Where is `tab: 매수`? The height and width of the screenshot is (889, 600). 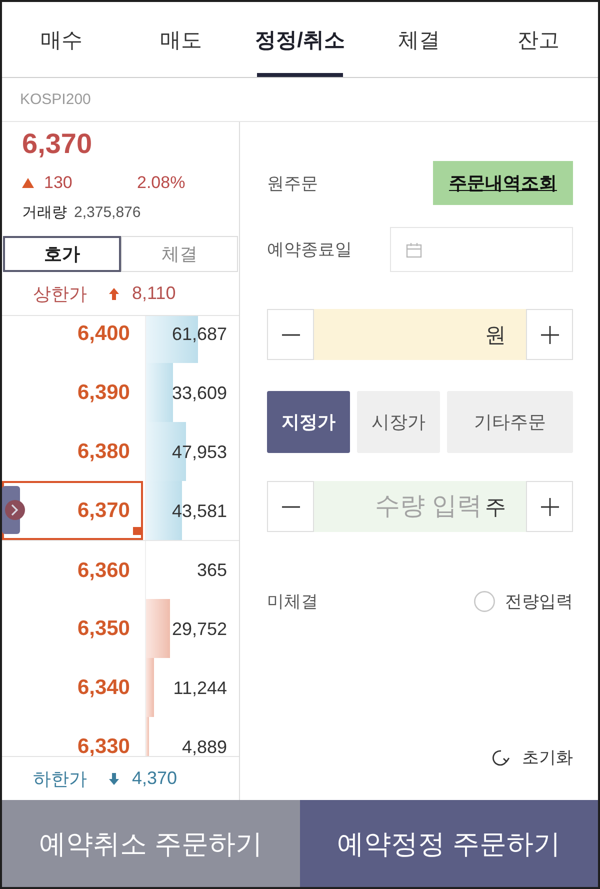
tab: 매수 is located at coordinates (62, 39).